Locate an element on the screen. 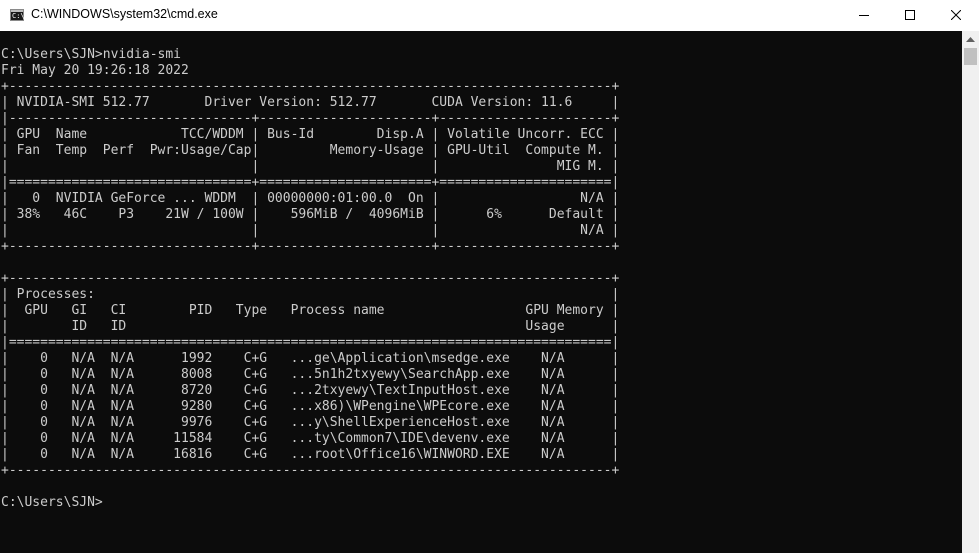 The width and height of the screenshot is (979, 553). maximize-button is located at coordinates (910, 15).